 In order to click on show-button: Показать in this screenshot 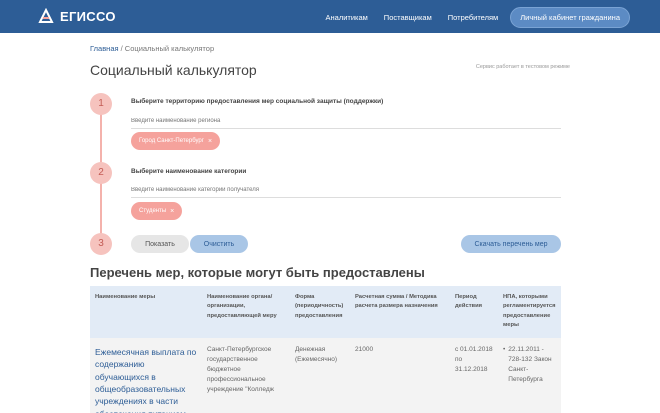, I will do `click(160, 244)`.